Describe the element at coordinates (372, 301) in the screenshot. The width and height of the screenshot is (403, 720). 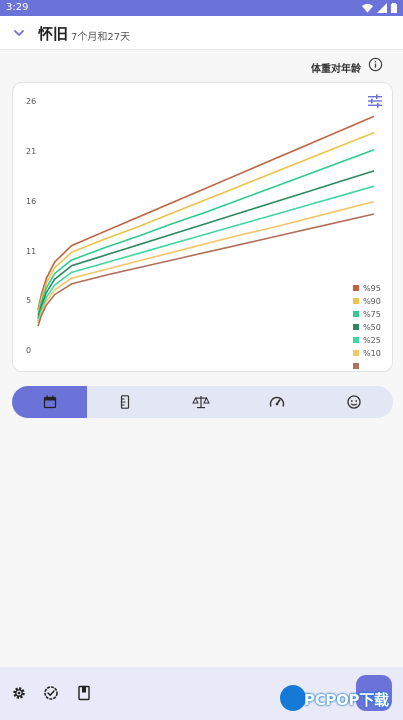
I see `legend-label: %90` at that location.